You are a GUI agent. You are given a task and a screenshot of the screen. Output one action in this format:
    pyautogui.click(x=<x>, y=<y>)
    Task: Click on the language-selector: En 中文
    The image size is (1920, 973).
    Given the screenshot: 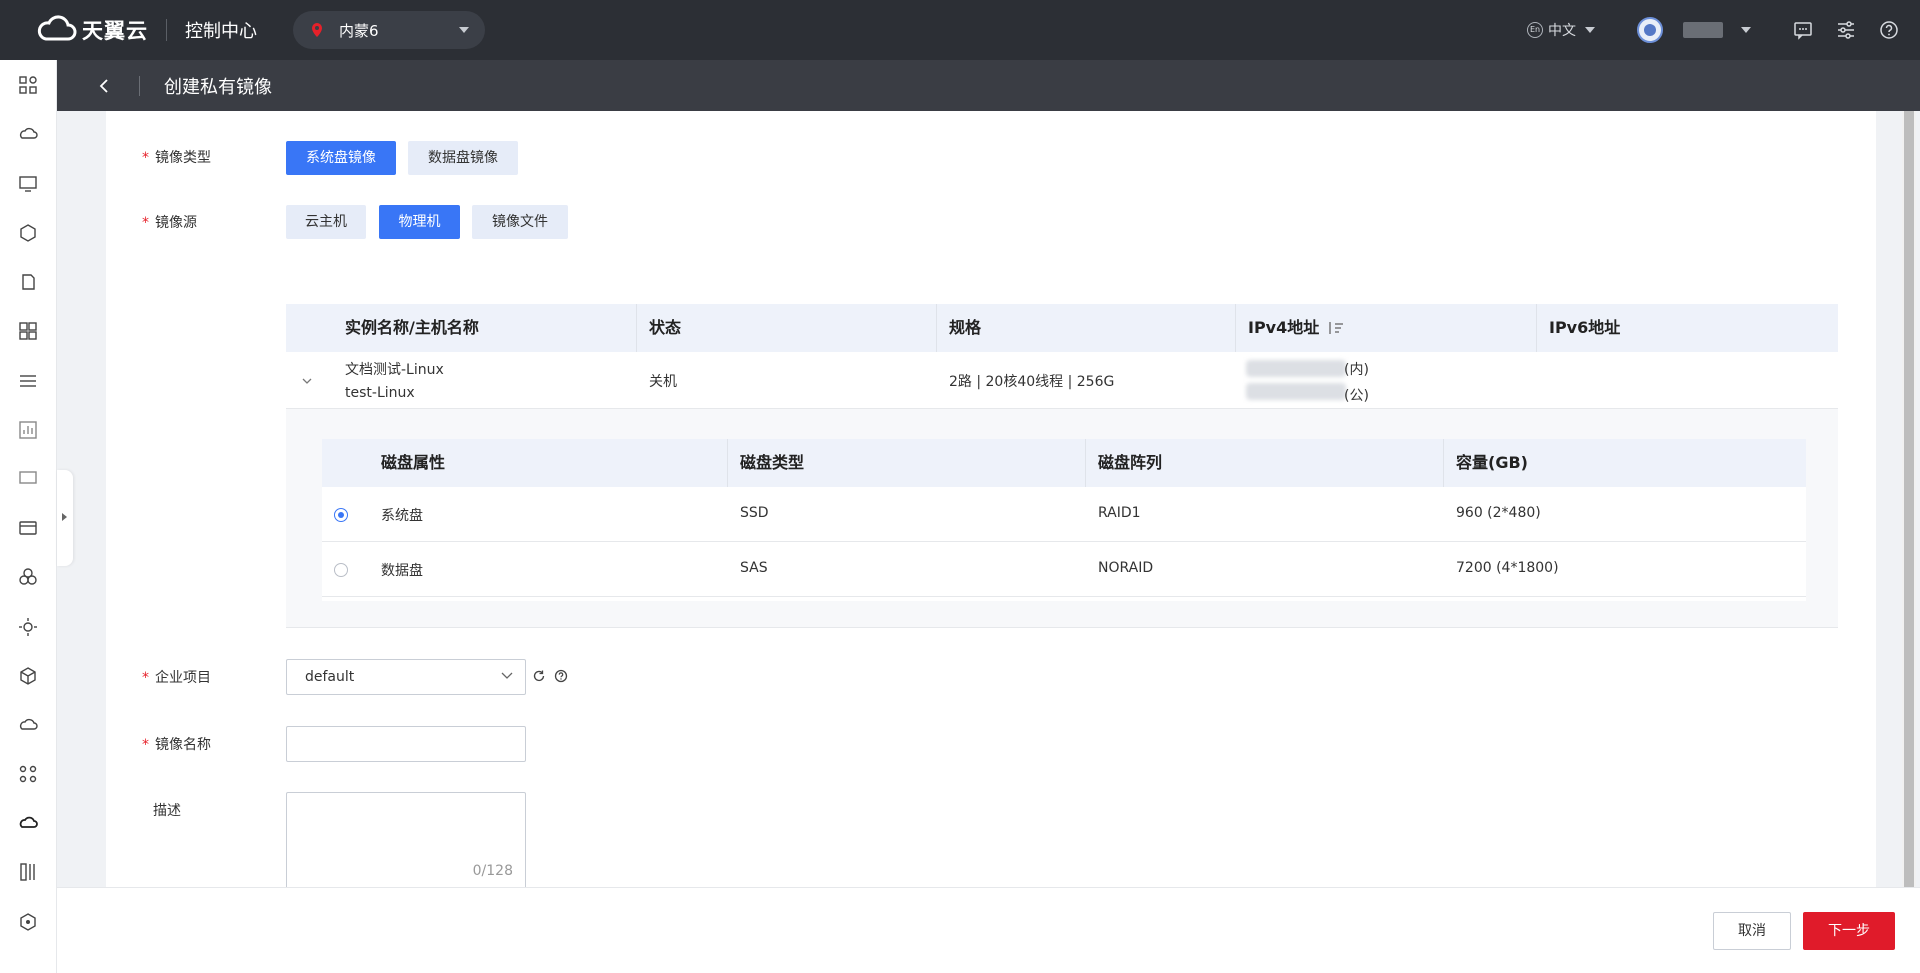 What is the action you would take?
    pyautogui.click(x=1561, y=30)
    